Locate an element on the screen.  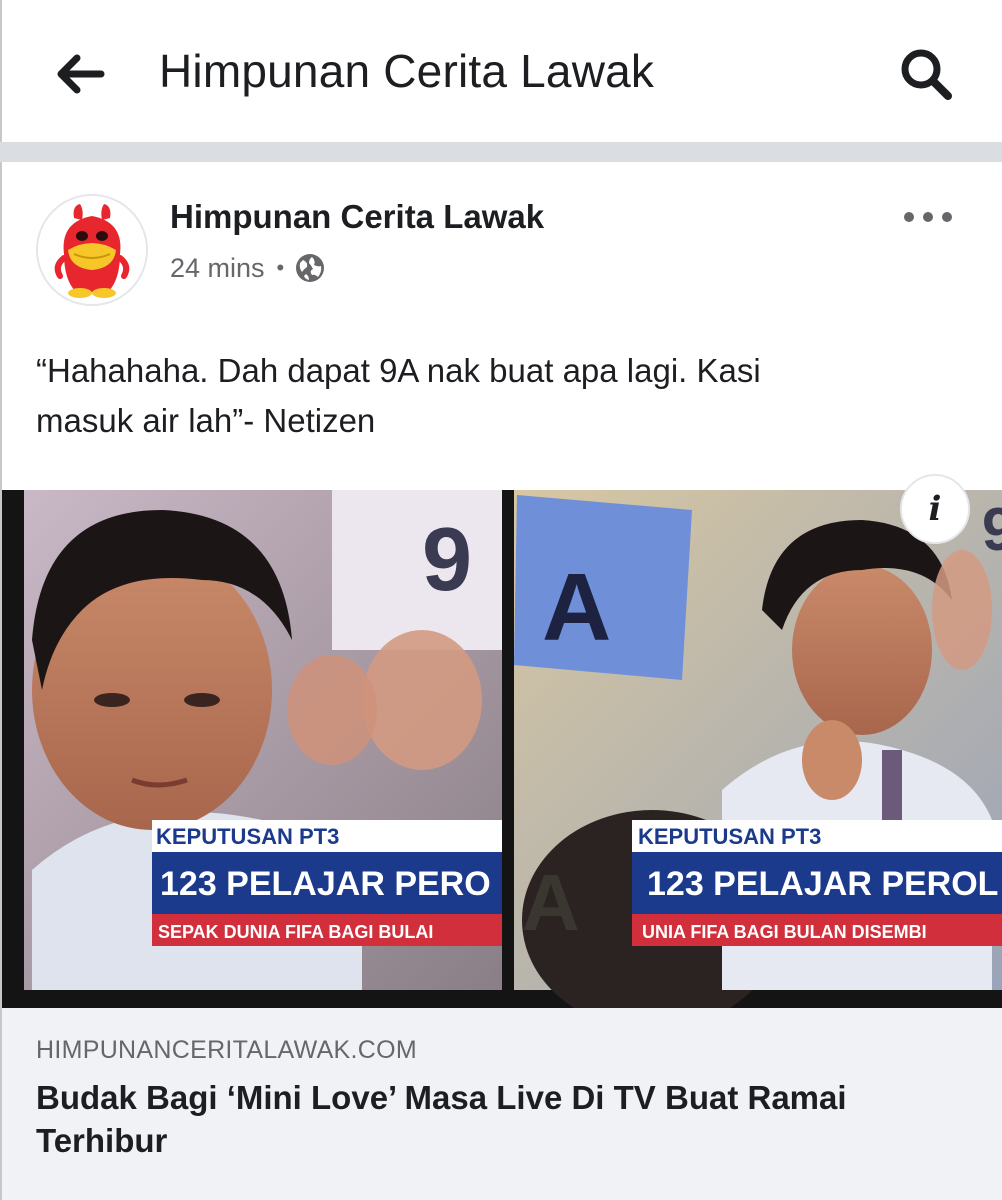
left-banner-ticker: SEPAK DUNIA FIFA BAGI BULAI is located at coordinates (295, 932).